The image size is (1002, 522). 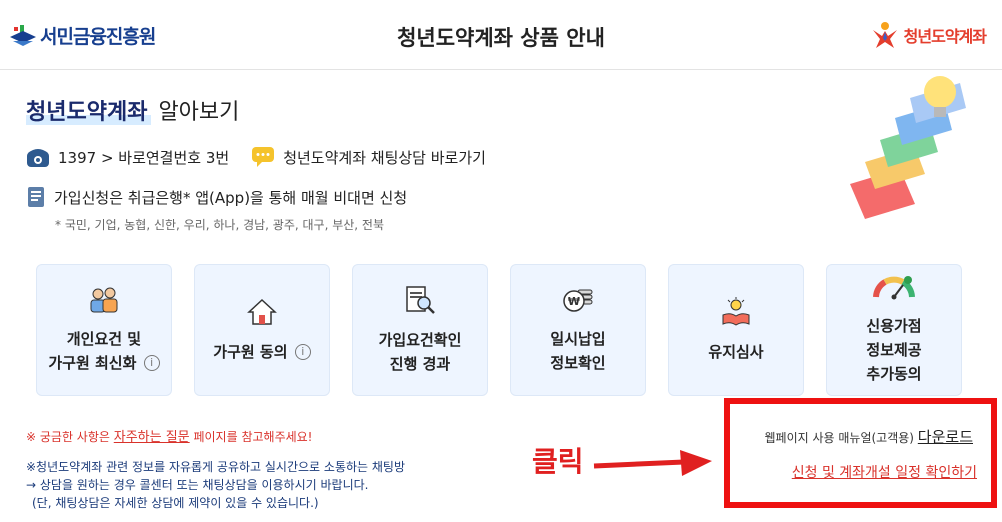 I want to click on page-title: 청년도약계좌 상품 안내, so click(x=501, y=38).